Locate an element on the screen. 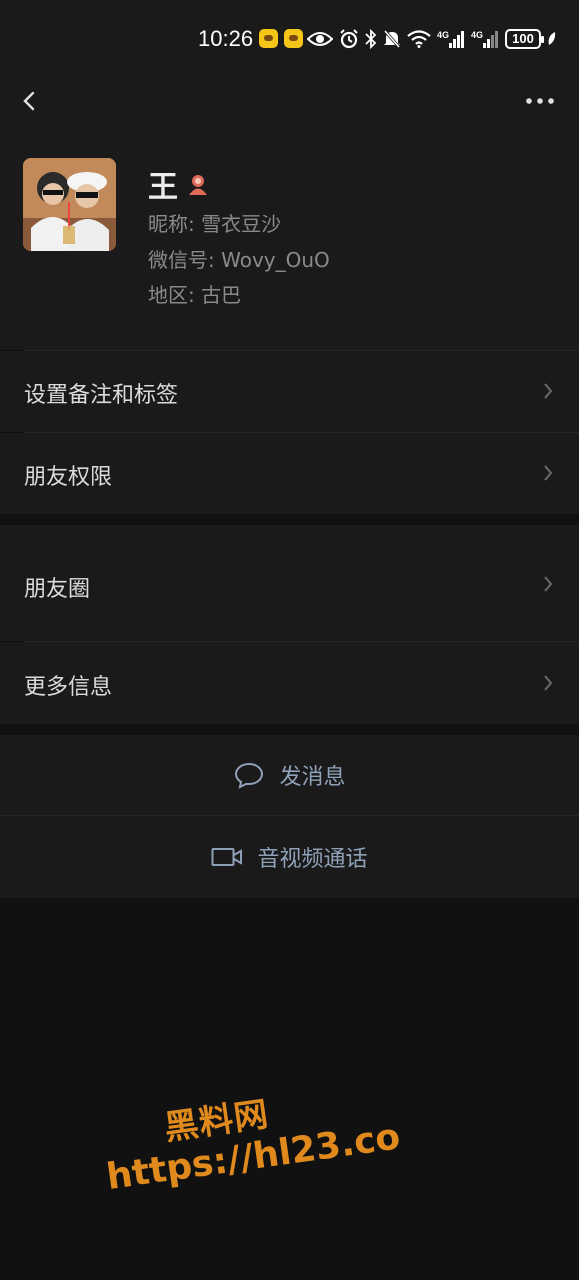 This screenshot has height=1280, width=579. top-nav is located at coordinates (289, 101).